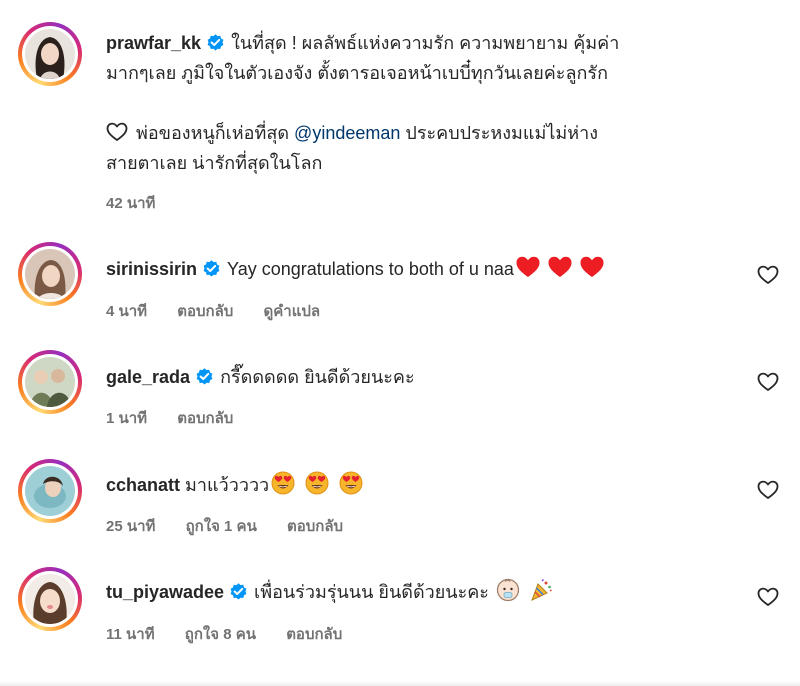 Image resolution: width=800 pixels, height=686 pixels. Describe the element at coordinates (165, 592) in the screenshot. I see `username: tu_piyawadee` at that location.